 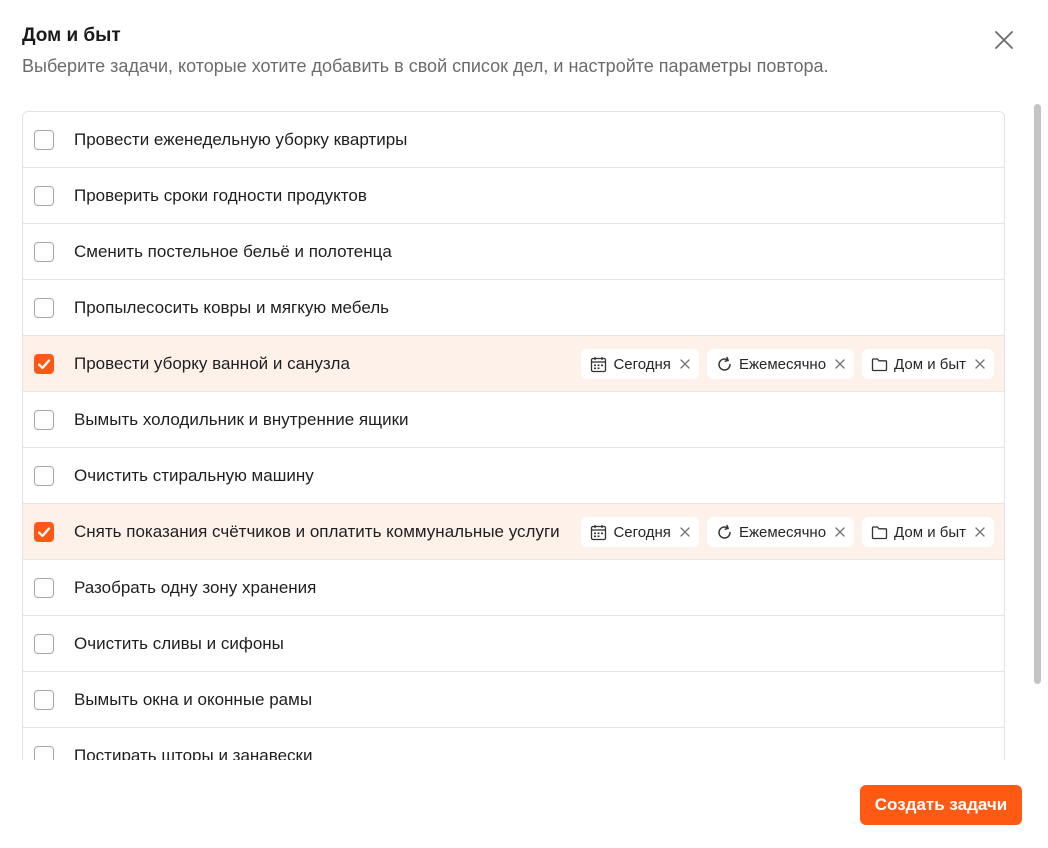 I want to click on task-row: Сменить постельное бельё и полотенца, so click(x=513, y=252).